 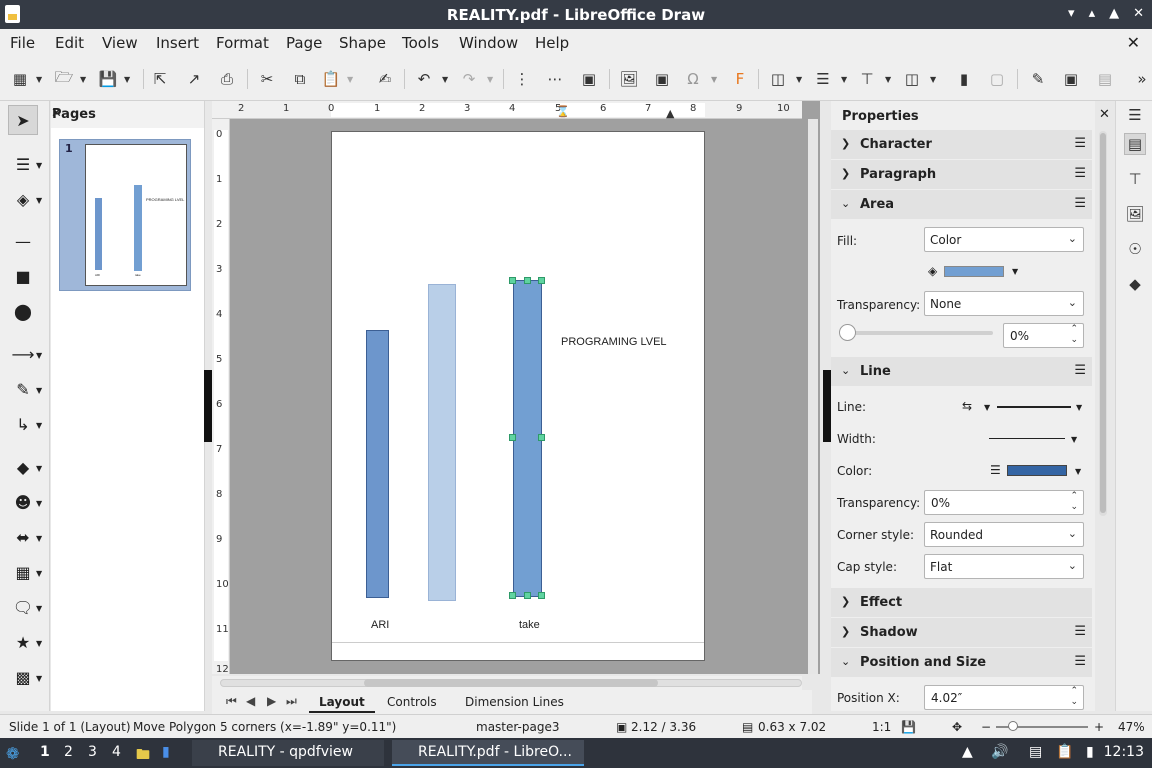 I want to click on transformations-dropdown-icon: ▼, so click(x=799, y=79).